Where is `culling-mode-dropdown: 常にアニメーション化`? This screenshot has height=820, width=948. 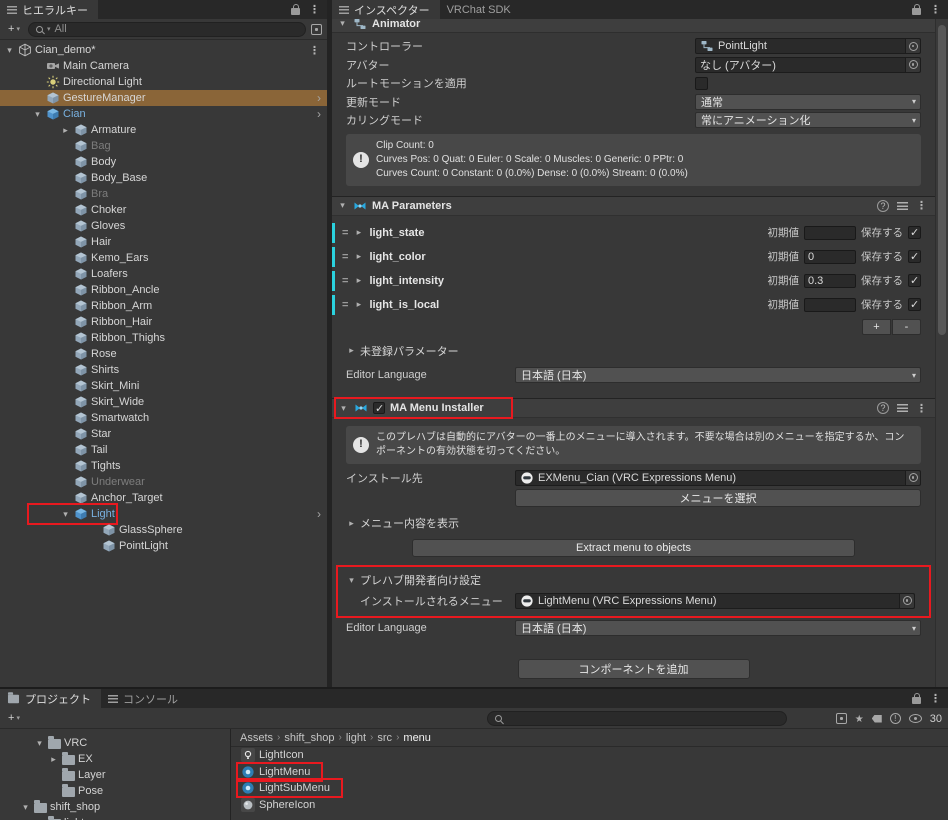 culling-mode-dropdown: 常にアニメーション化 is located at coordinates (808, 120).